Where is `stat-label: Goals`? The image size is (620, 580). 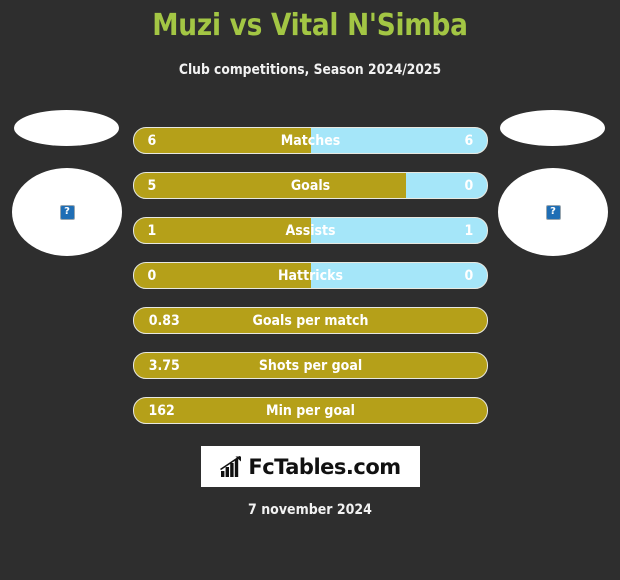
stat-label: Goals is located at coordinates (310, 185).